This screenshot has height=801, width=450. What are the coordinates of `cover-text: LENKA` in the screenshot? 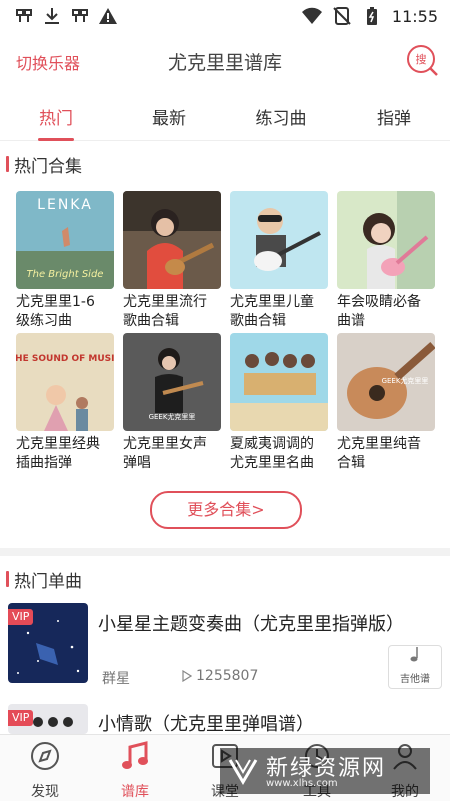 It's located at (65, 205).